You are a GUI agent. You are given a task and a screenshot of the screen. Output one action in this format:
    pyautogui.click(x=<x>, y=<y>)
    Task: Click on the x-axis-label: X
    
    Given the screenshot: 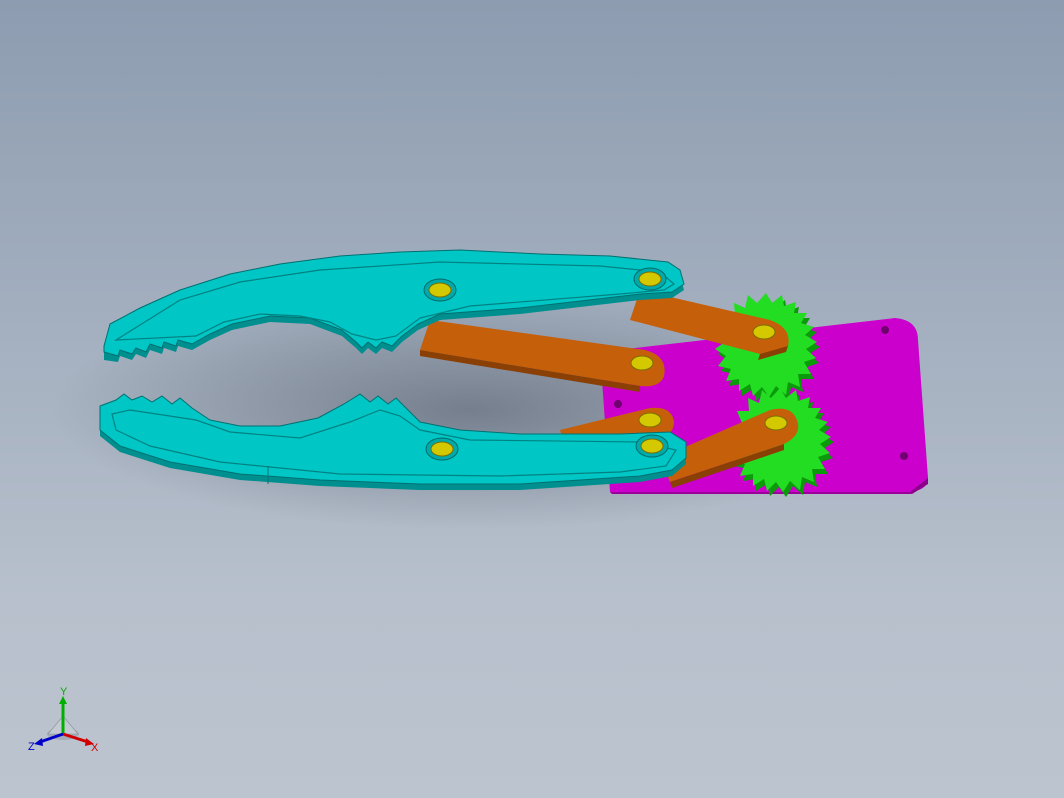 What is the action you would take?
    pyautogui.click(x=95, y=748)
    